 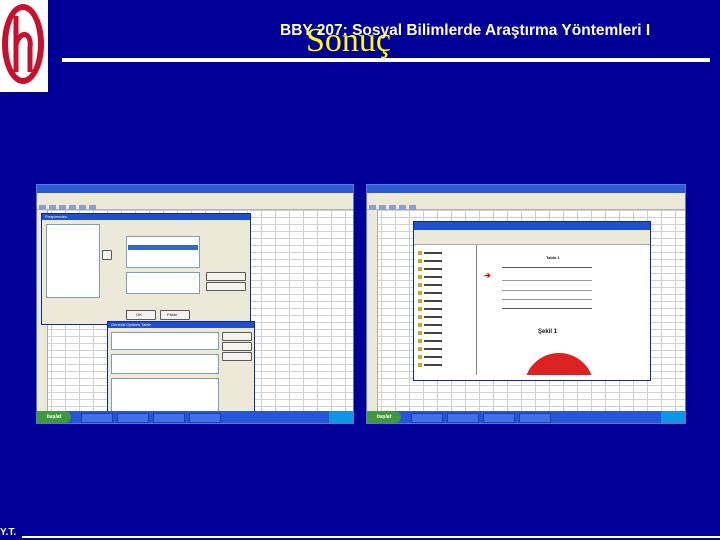 I want to click on frequency-table, so click(x=547, y=288).